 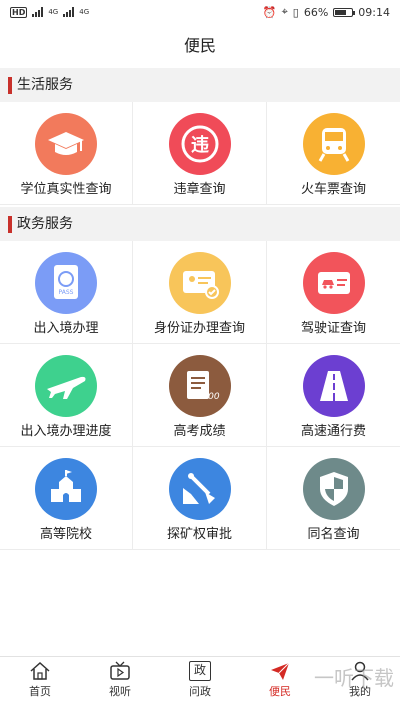 What do you see at coordinates (66, 386) in the screenshot?
I see `airplane-icon` at bounding box center [66, 386].